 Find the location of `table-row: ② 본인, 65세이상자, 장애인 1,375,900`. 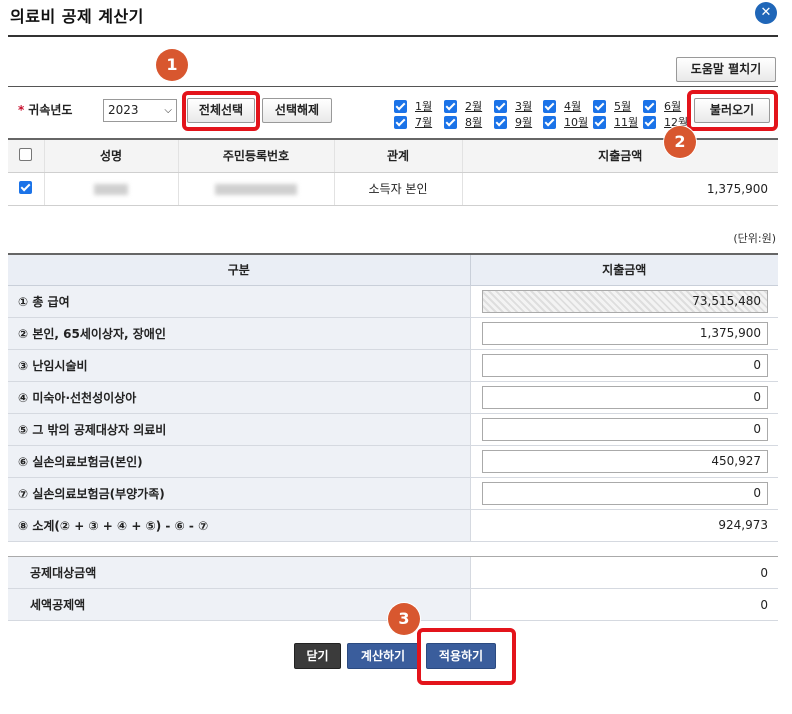

table-row: ② 본인, 65세이상자, 장애인 1,375,900 is located at coordinates (393, 333).